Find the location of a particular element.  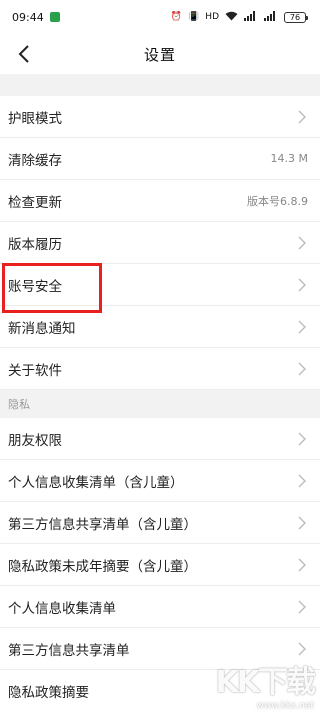

setting-label: 个人信息收集清单（含儿童） is located at coordinates (96, 482).